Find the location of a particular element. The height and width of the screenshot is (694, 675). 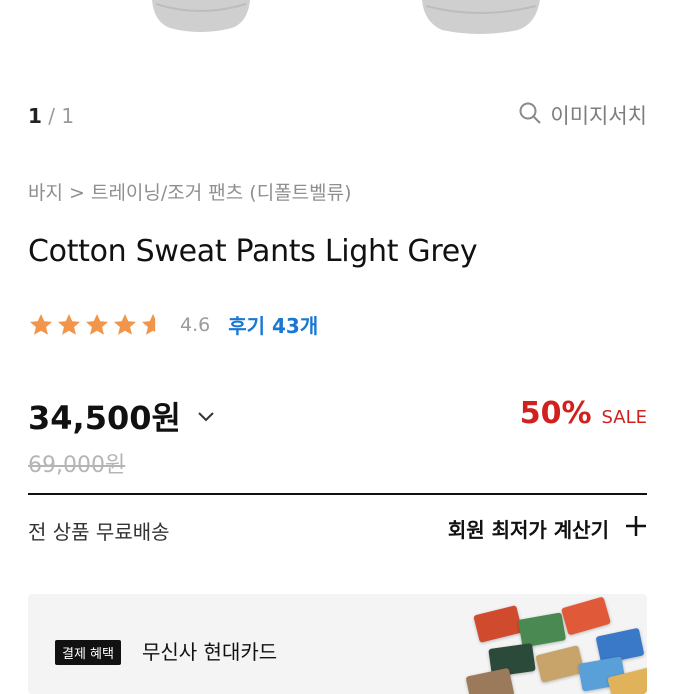

pager-current: 1 is located at coordinates (35, 116).